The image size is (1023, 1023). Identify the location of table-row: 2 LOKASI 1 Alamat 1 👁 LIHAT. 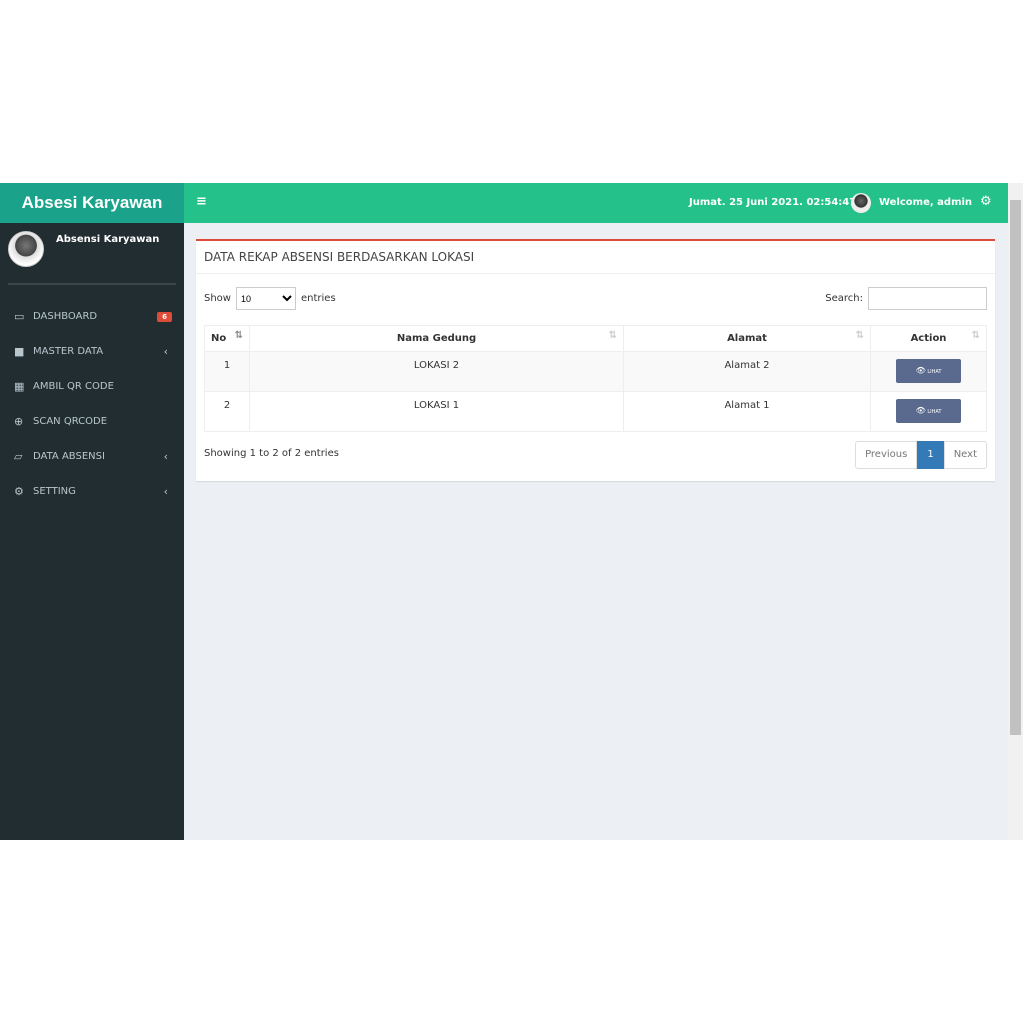
(595, 411).